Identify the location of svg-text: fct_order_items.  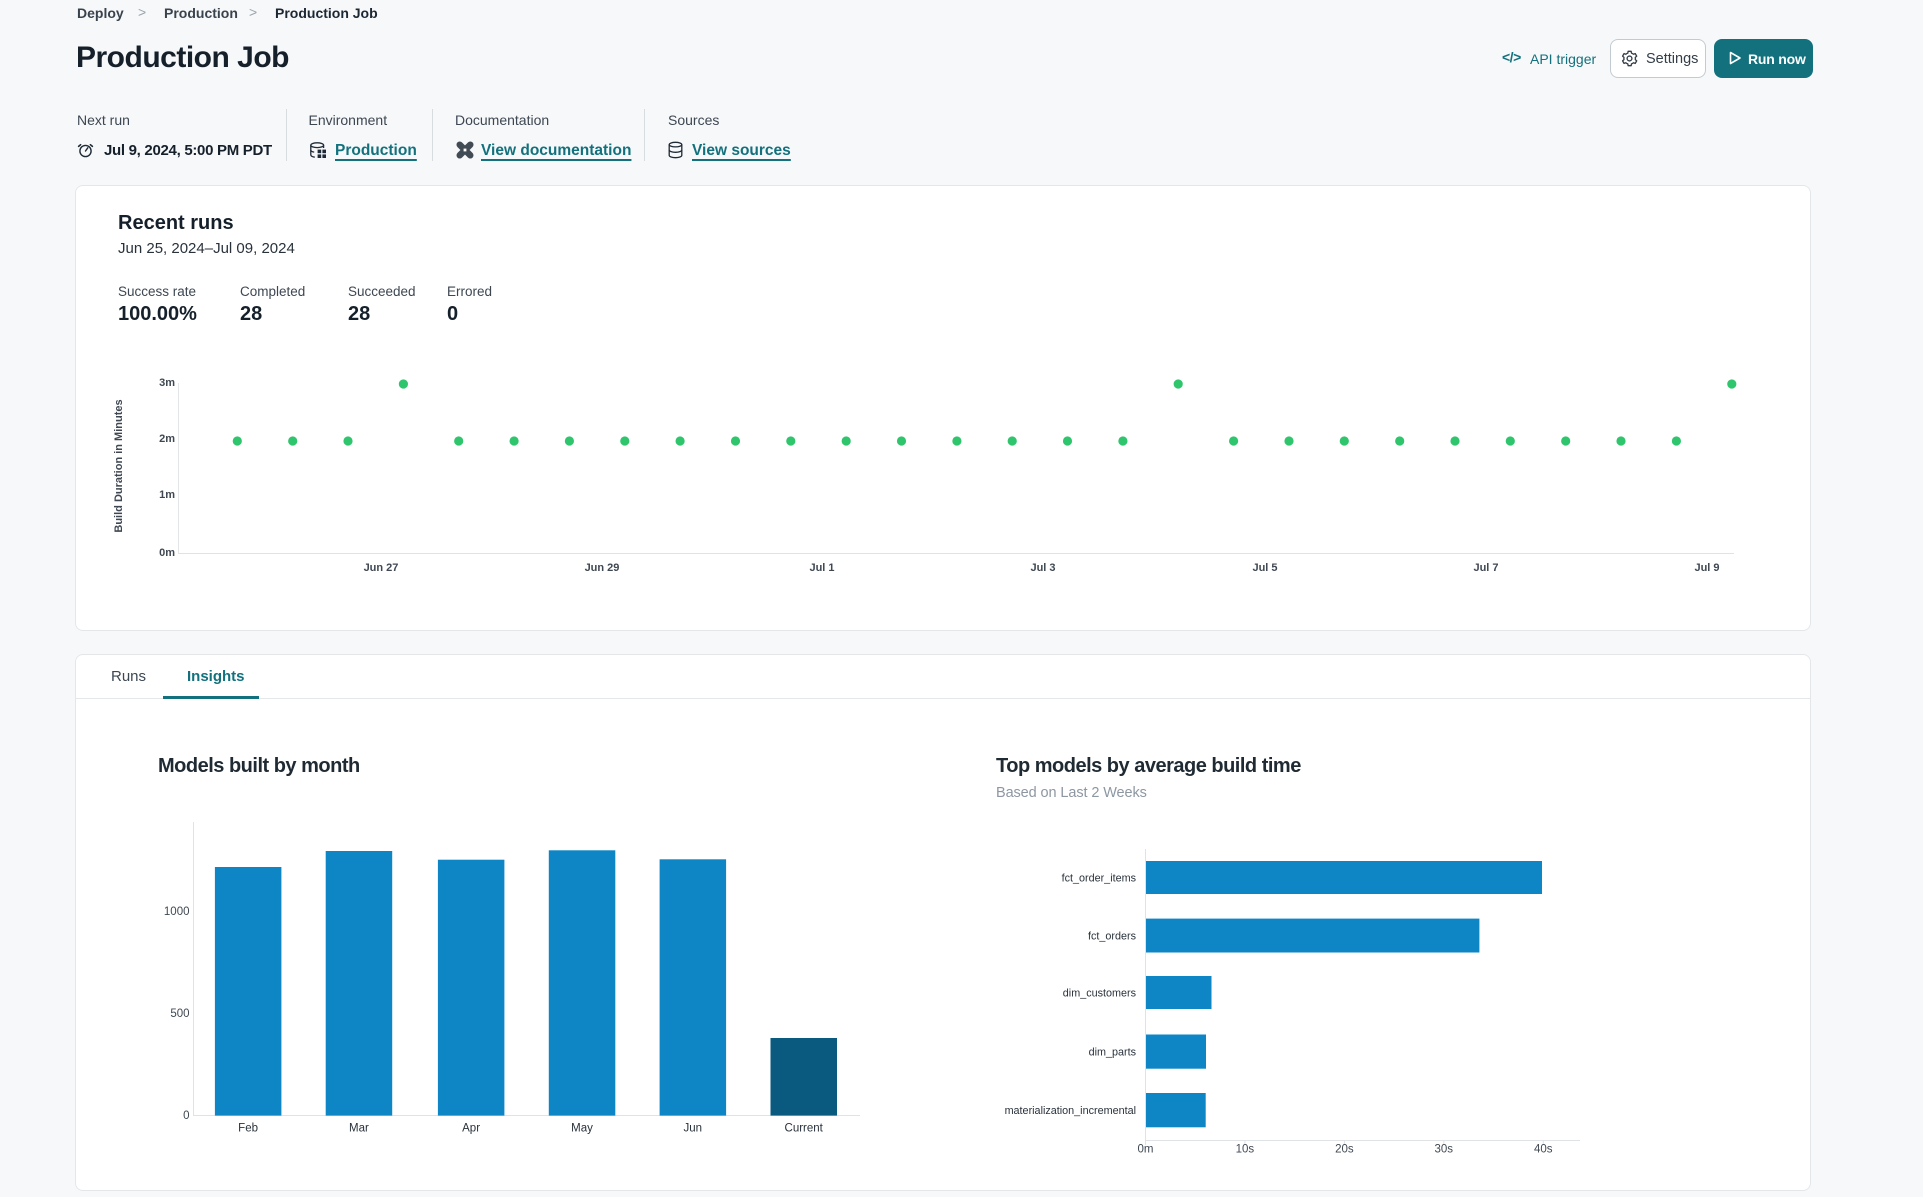
(1099, 879).